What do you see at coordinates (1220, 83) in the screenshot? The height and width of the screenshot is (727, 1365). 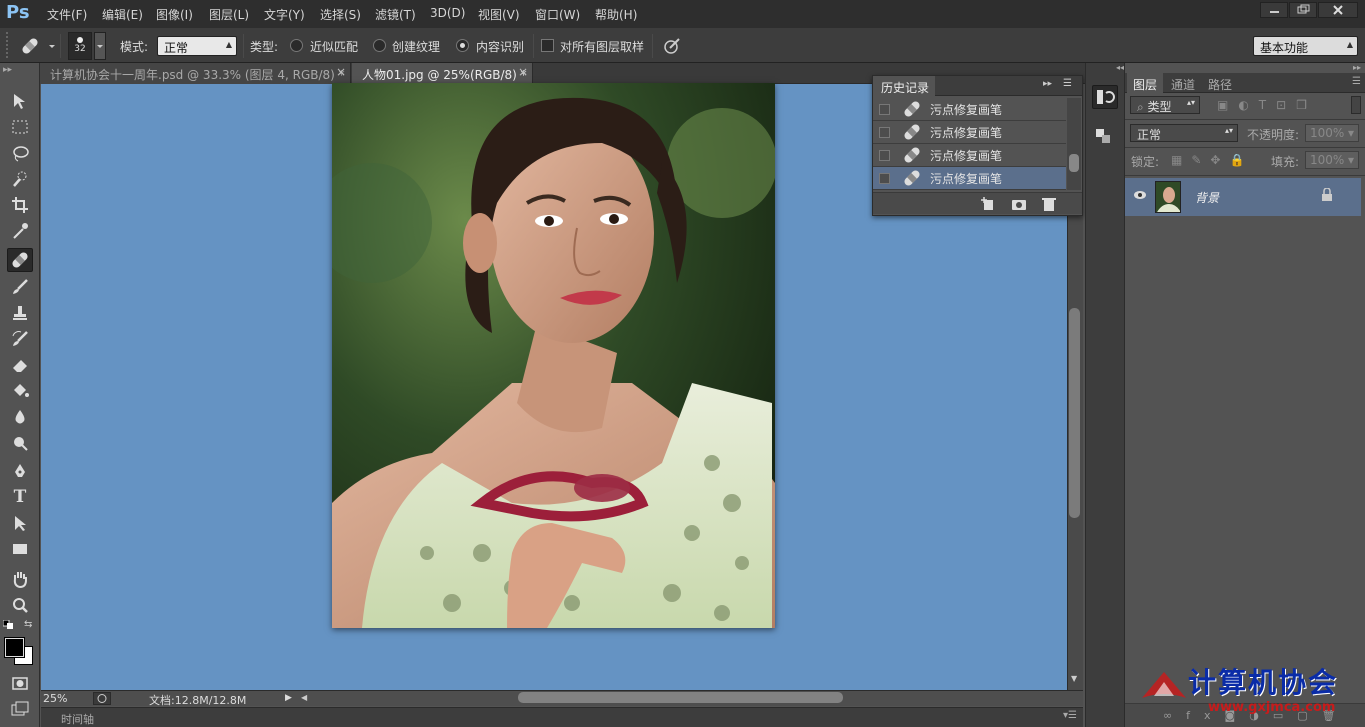 I see `tab-paths: 路径` at bounding box center [1220, 83].